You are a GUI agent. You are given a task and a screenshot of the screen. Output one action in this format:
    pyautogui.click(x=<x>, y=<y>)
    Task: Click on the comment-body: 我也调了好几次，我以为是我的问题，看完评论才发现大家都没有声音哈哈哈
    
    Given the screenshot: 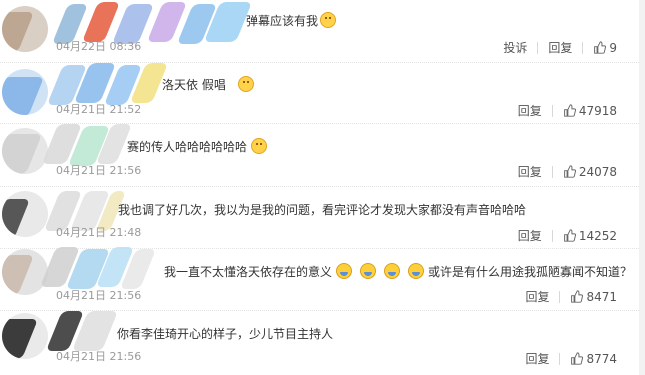 What is the action you would take?
    pyautogui.click(x=322, y=210)
    